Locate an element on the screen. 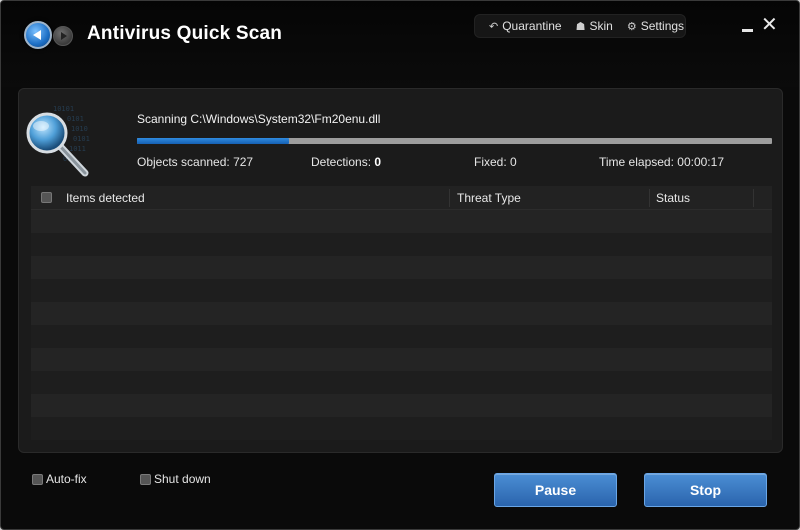  shirt-icon: ☗ is located at coordinates (580, 26).